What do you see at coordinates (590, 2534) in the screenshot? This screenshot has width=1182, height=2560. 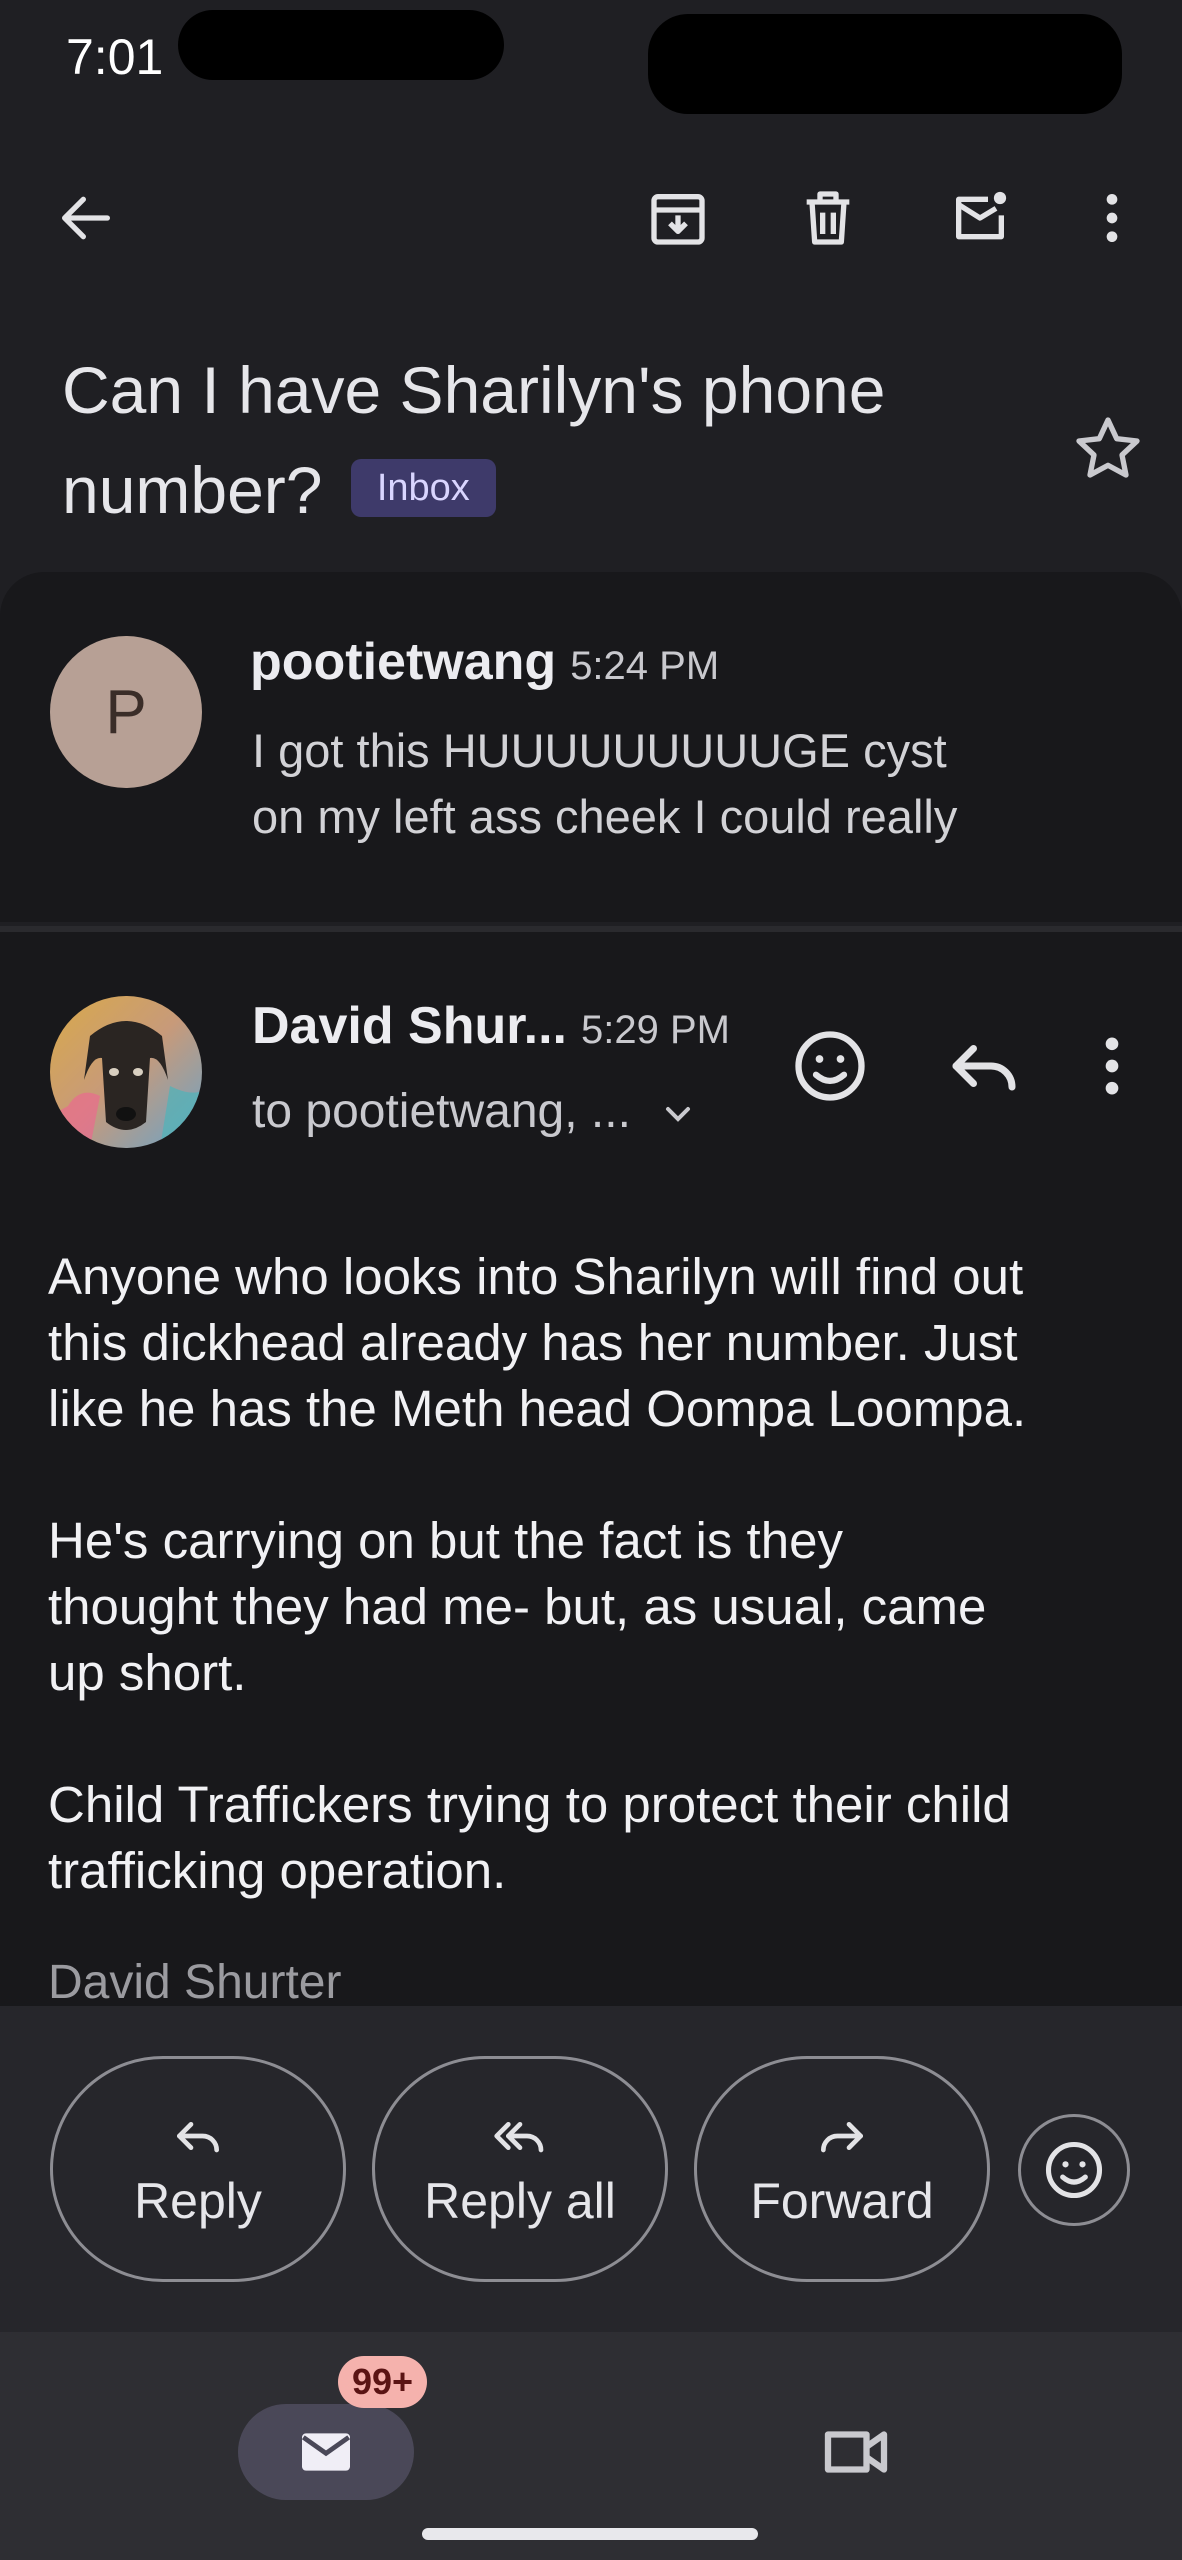 I see `home-indicator` at bounding box center [590, 2534].